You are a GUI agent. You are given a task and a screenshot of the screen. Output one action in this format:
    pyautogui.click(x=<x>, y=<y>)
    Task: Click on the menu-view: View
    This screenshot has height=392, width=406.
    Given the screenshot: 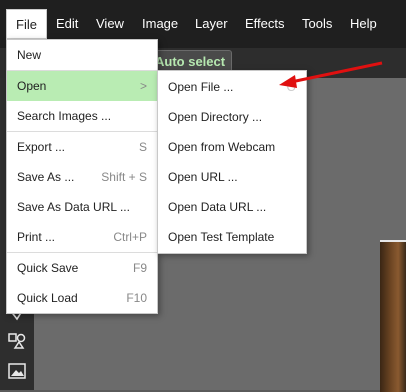 What is the action you would take?
    pyautogui.click(x=110, y=24)
    